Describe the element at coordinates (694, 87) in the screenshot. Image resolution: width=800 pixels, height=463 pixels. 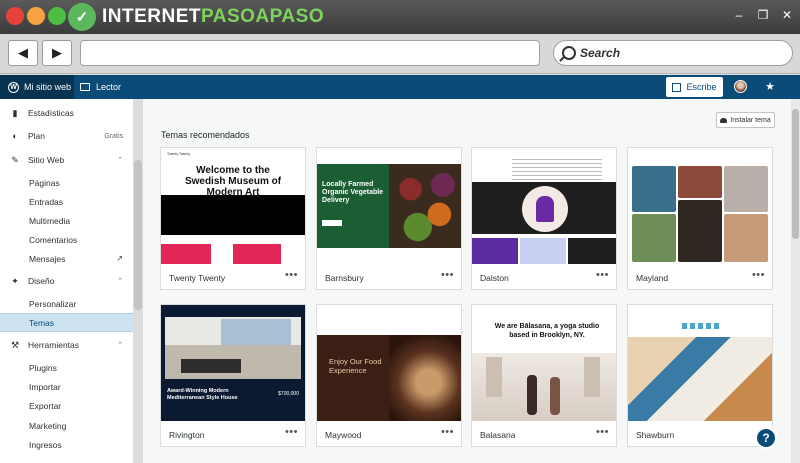
I see `write-button: Escribe` at that location.